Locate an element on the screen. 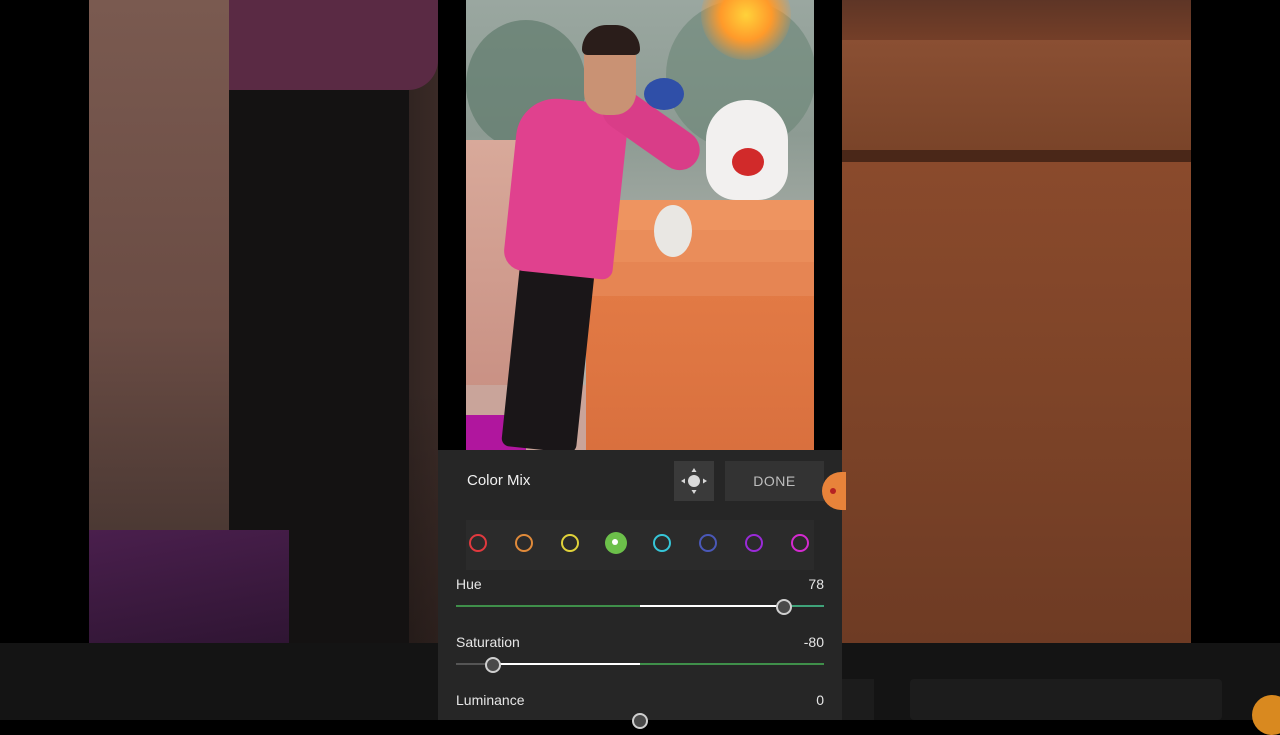  luminance-label: Luminance is located at coordinates (490, 700).